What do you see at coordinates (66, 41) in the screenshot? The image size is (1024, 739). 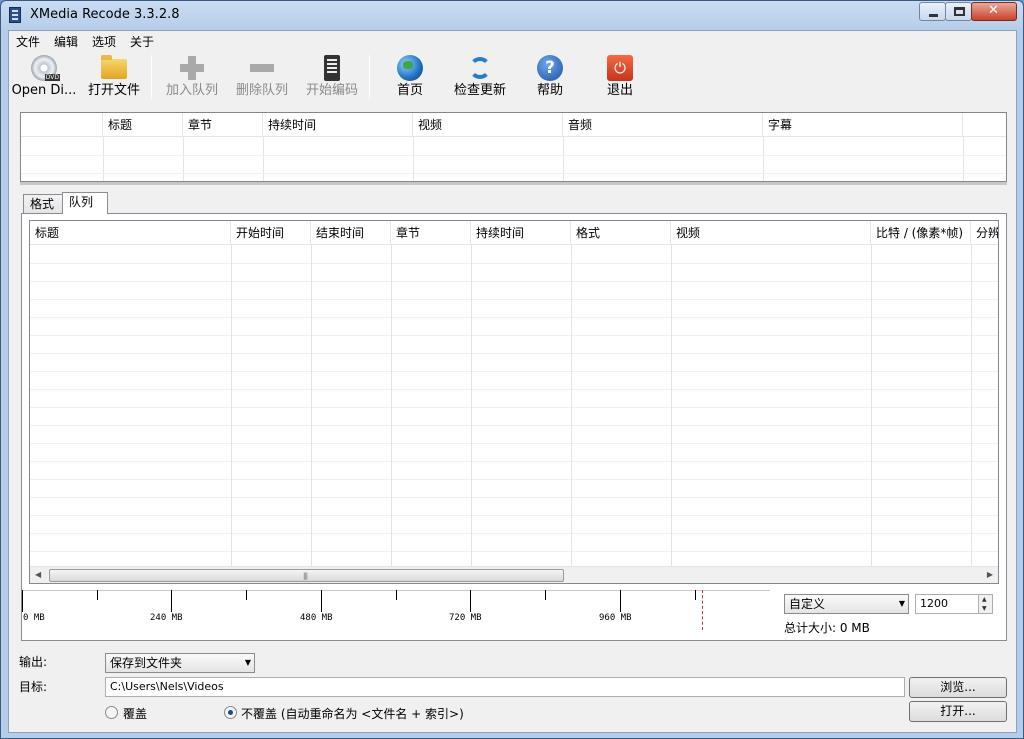 I see `menu-edit: 编辑` at bounding box center [66, 41].